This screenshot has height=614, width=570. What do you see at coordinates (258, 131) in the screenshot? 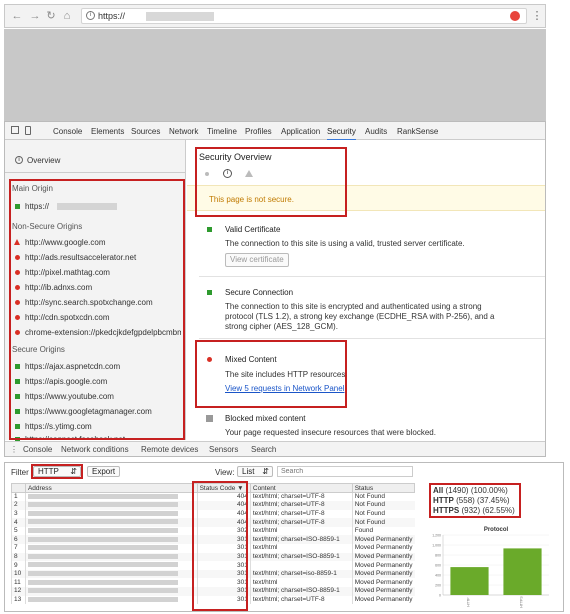
I see `tab-profiles: Profiles` at bounding box center [258, 131].